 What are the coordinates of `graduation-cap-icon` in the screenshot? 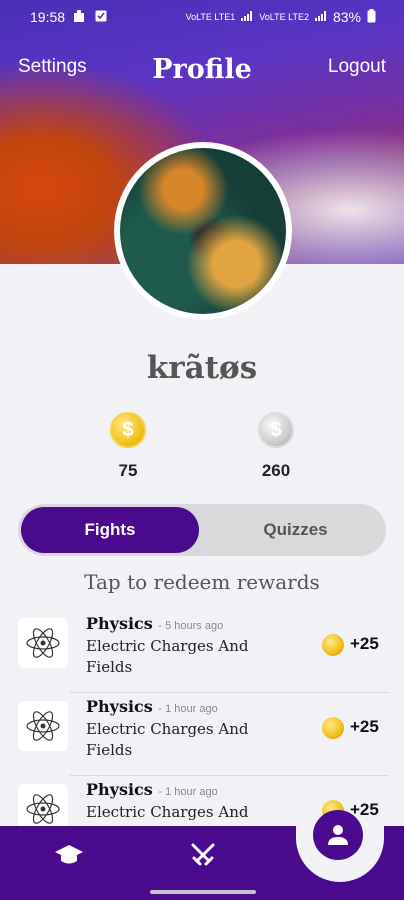 It's located at (69, 855).